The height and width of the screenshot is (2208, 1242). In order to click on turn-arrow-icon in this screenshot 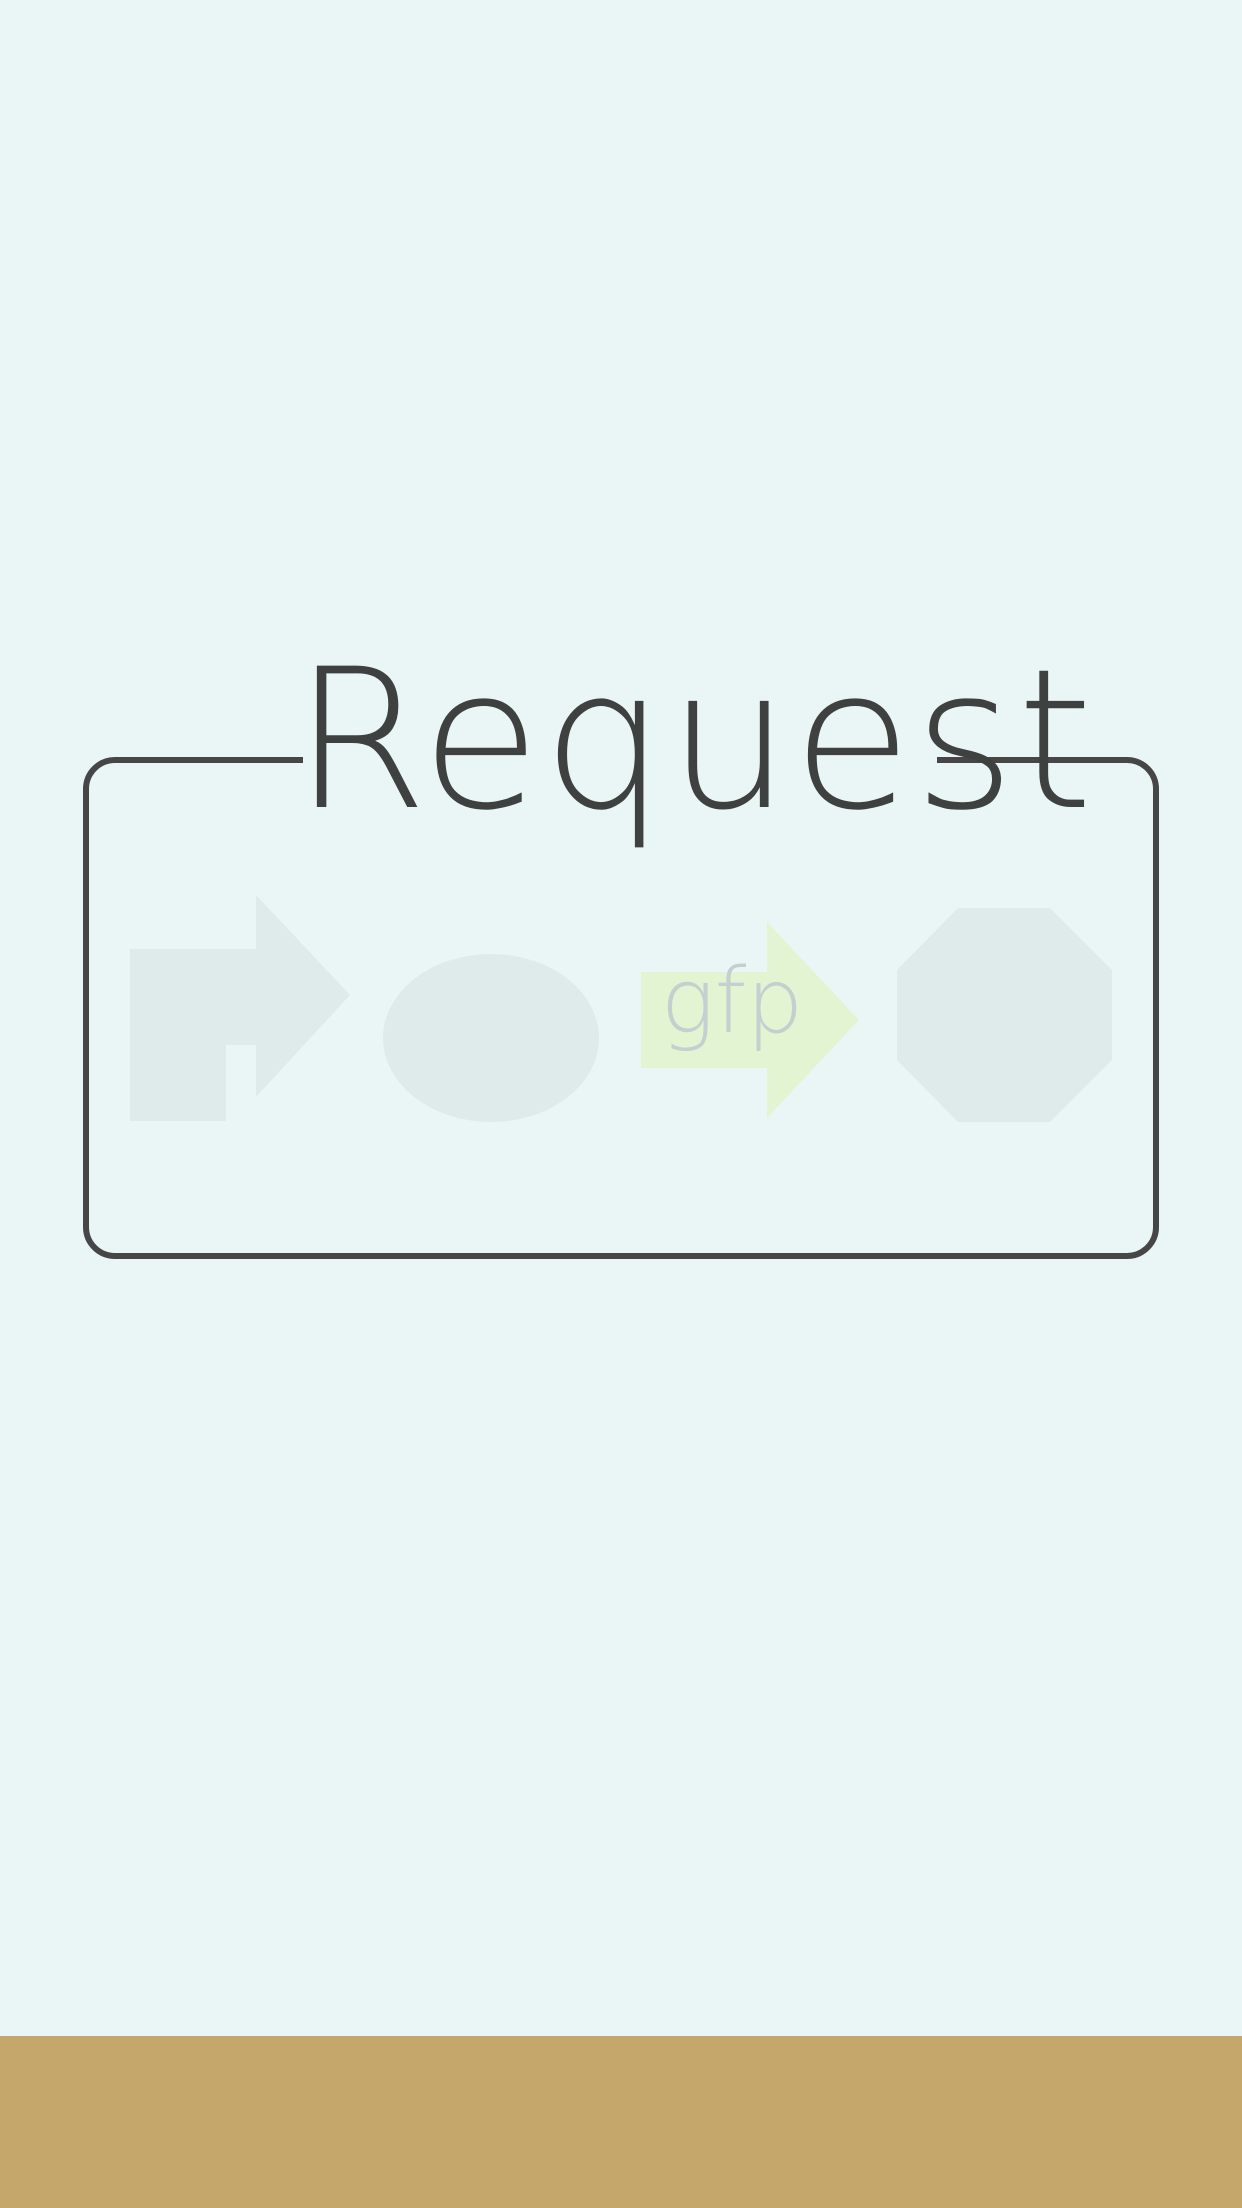, I will do `click(241, 1008)`.